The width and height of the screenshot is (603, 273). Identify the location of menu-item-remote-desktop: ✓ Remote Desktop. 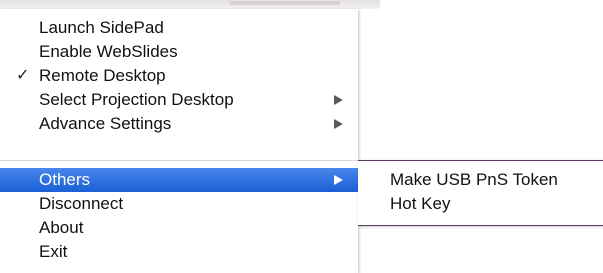
(179, 76).